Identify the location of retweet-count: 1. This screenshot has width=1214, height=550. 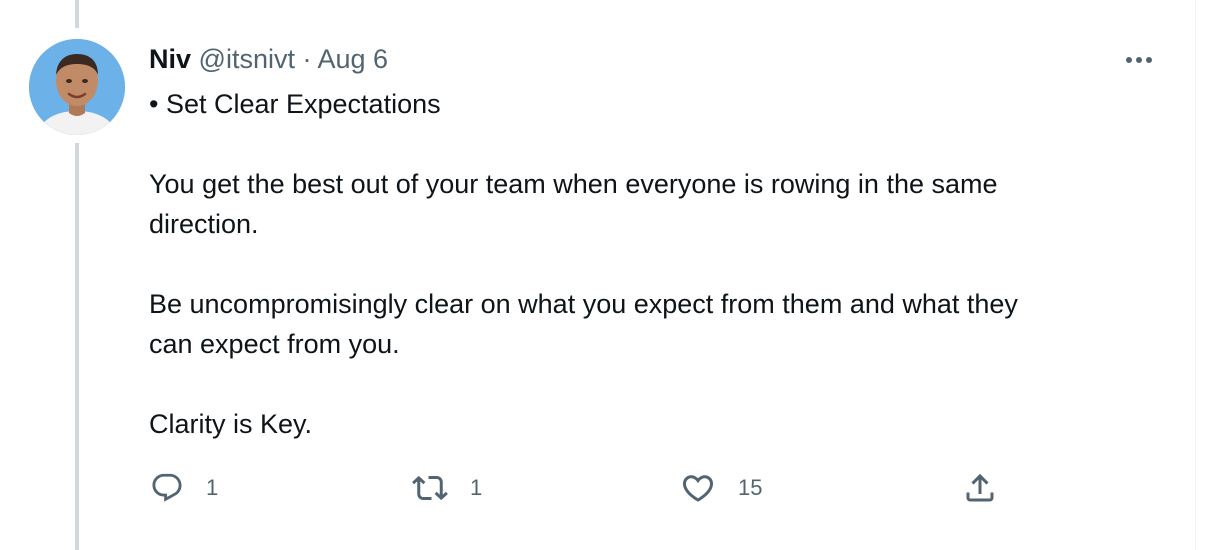
(476, 487).